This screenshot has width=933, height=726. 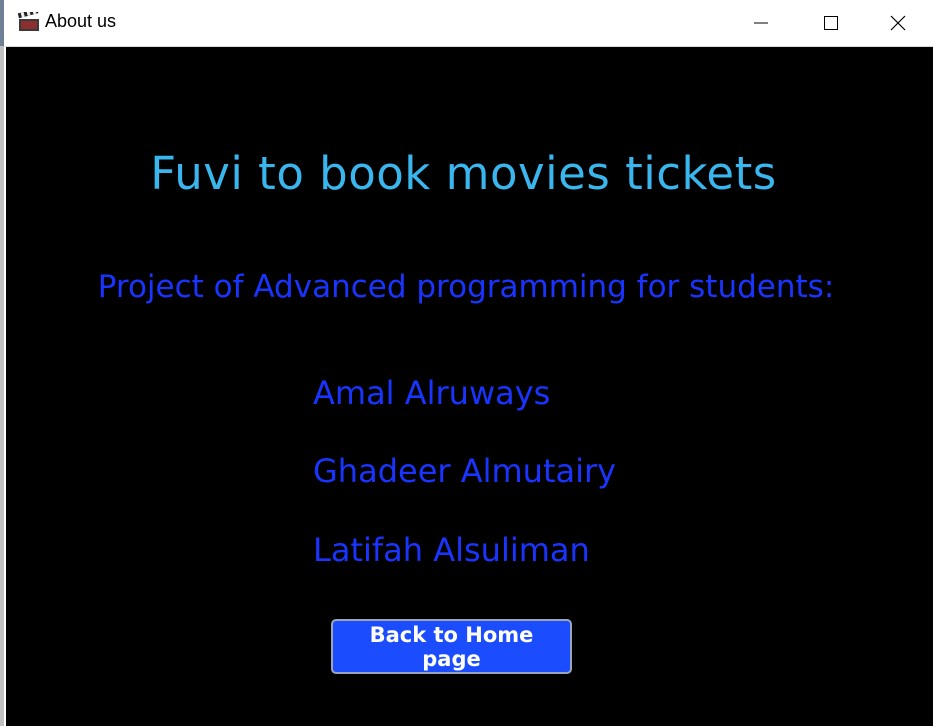 I want to click on minimize-icon, so click(x=761, y=23).